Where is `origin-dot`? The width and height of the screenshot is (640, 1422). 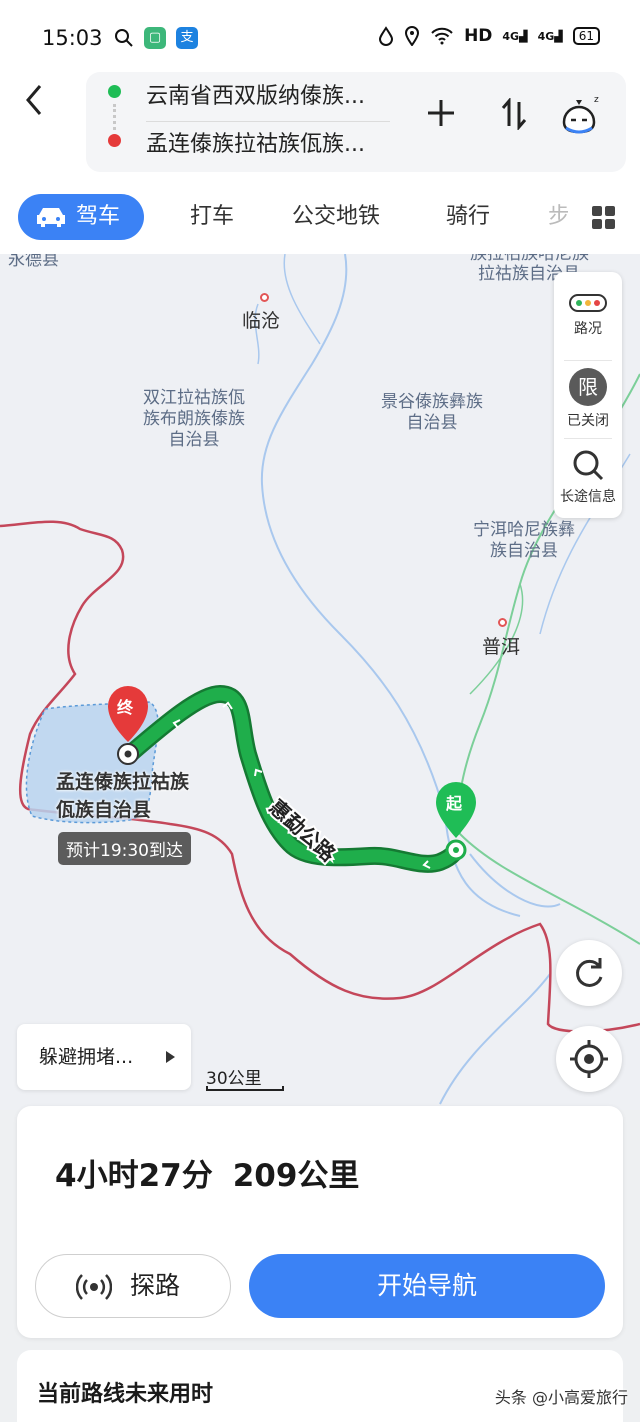
origin-dot is located at coordinates (114, 91).